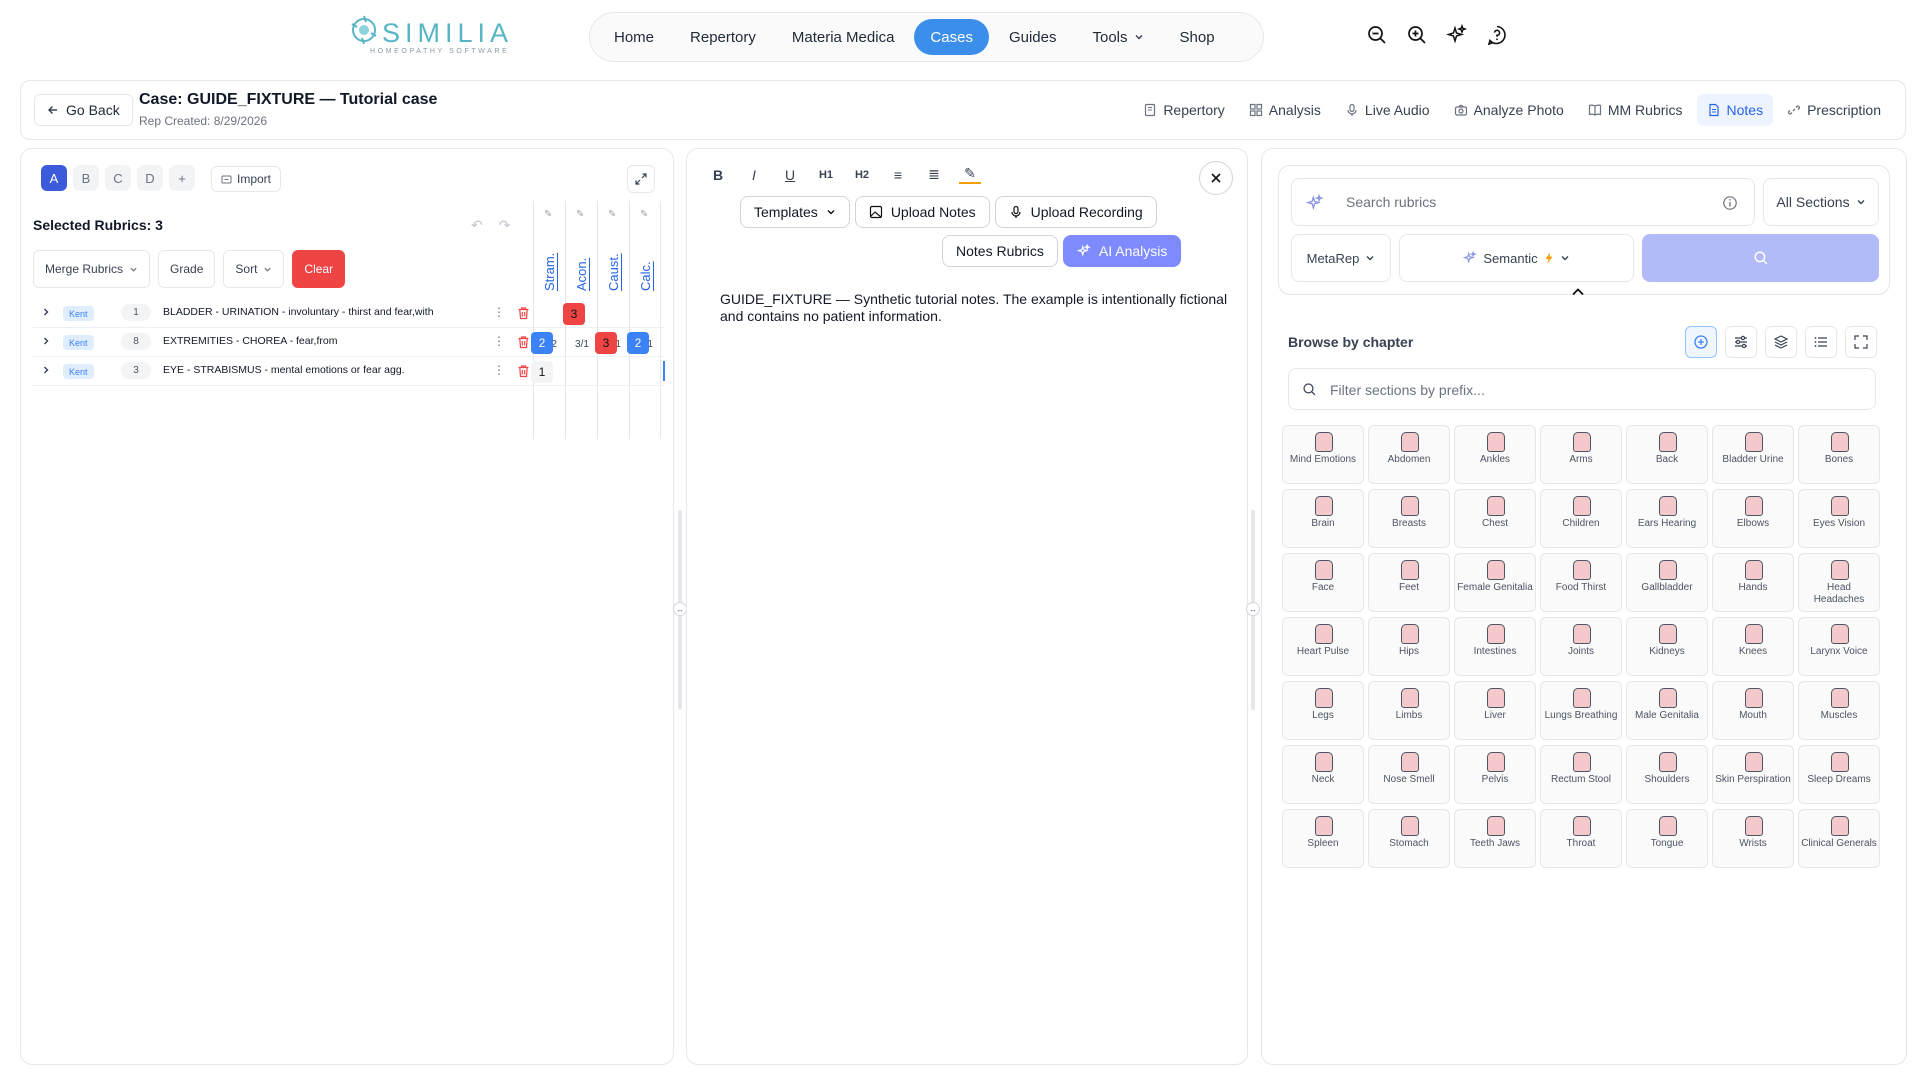  Describe the element at coordinates (1377, 35) in the screenshot. I see `zoom-out-icon` at that location.